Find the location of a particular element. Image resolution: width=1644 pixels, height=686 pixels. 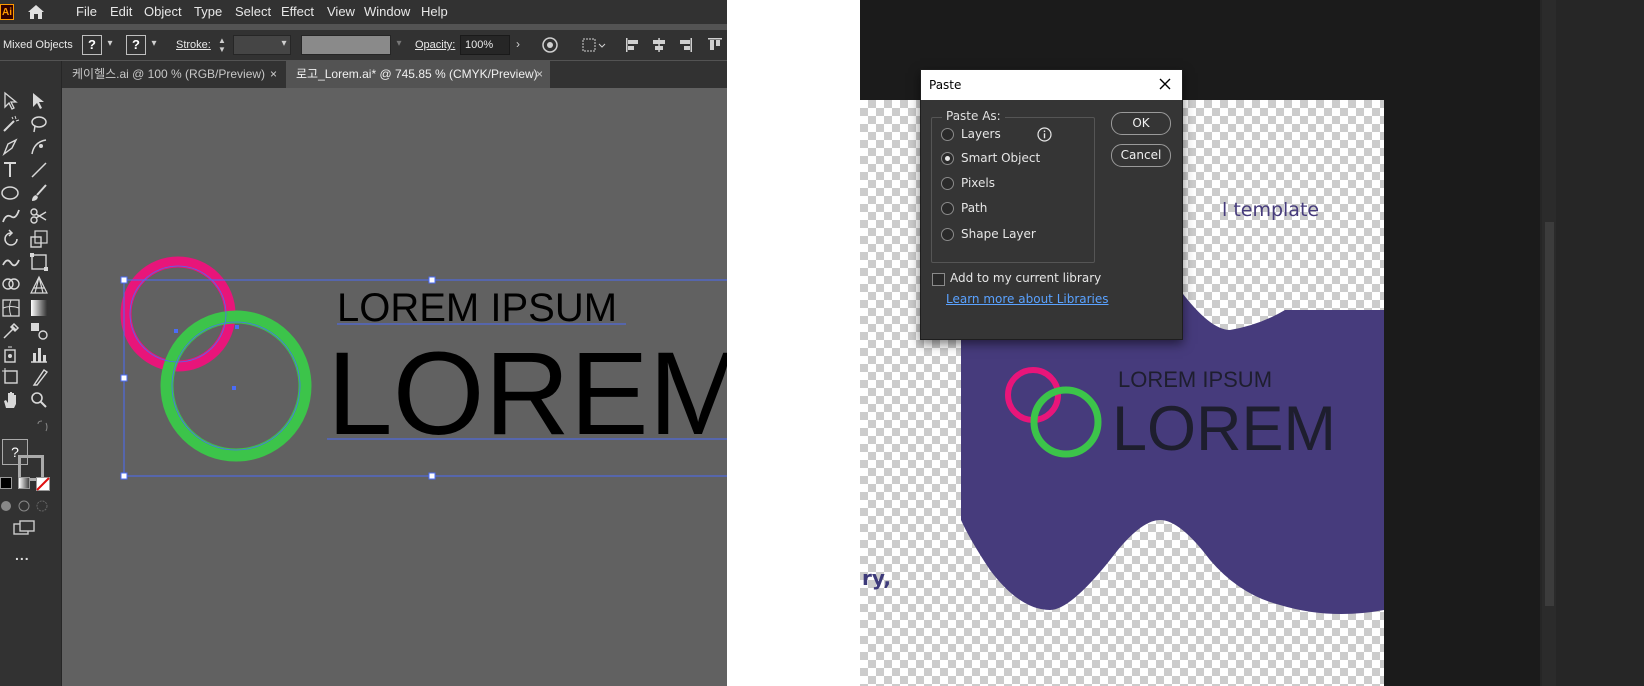

shaper-tool-icon is located at coordinates (11, 216).